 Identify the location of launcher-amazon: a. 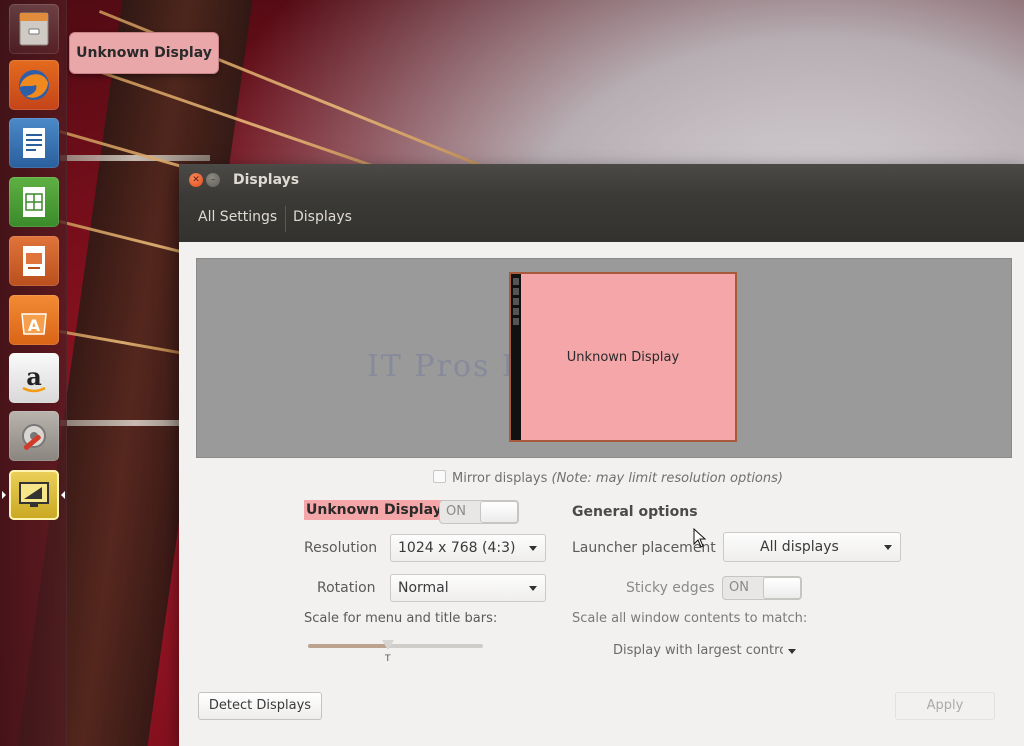
(34, 378).